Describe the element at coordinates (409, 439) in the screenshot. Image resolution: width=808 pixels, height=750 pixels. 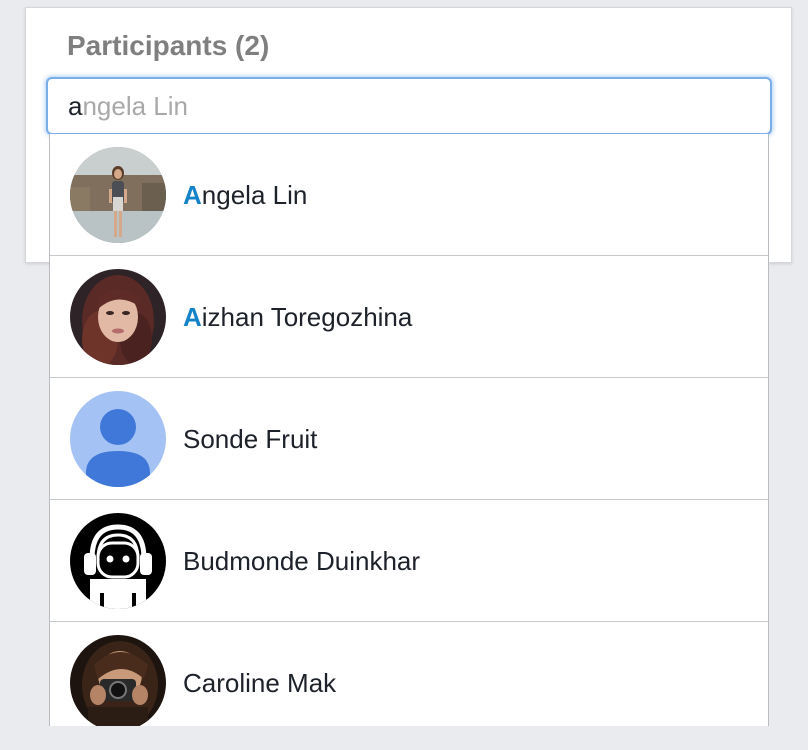
I see `suggestion-item: Sonde Fruit` at that location.